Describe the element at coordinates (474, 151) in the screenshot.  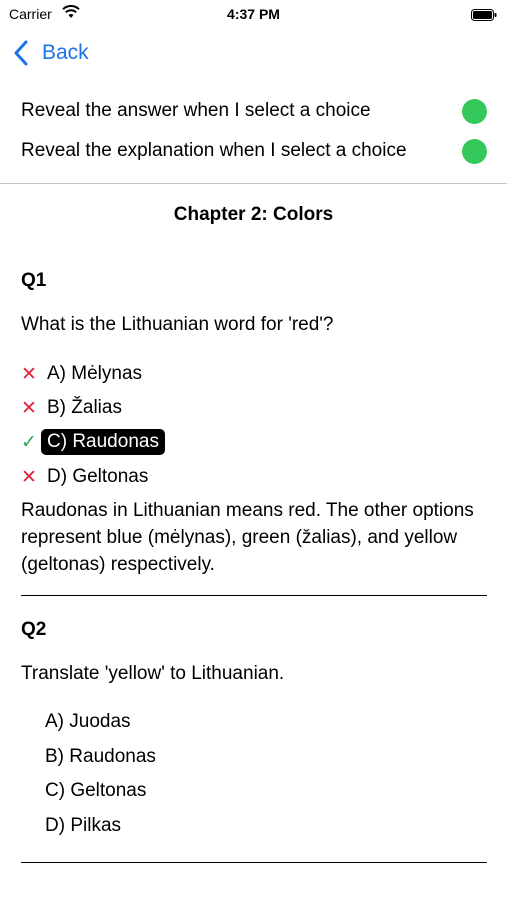
I see `reveal-explanation-toggle` at that location.